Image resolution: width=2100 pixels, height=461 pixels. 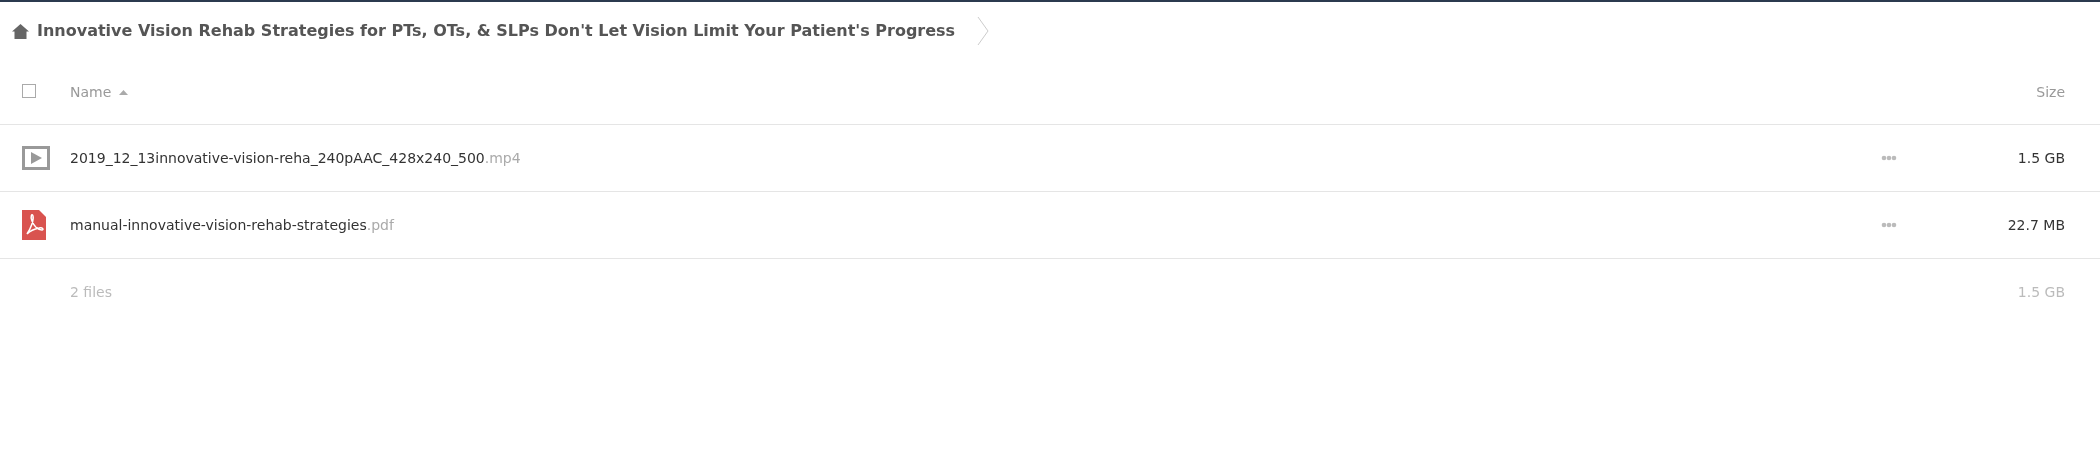 What do you see at coordinates (20, 31) in the screenshot?
I see `home-icon` at bounding box center [20, 31].